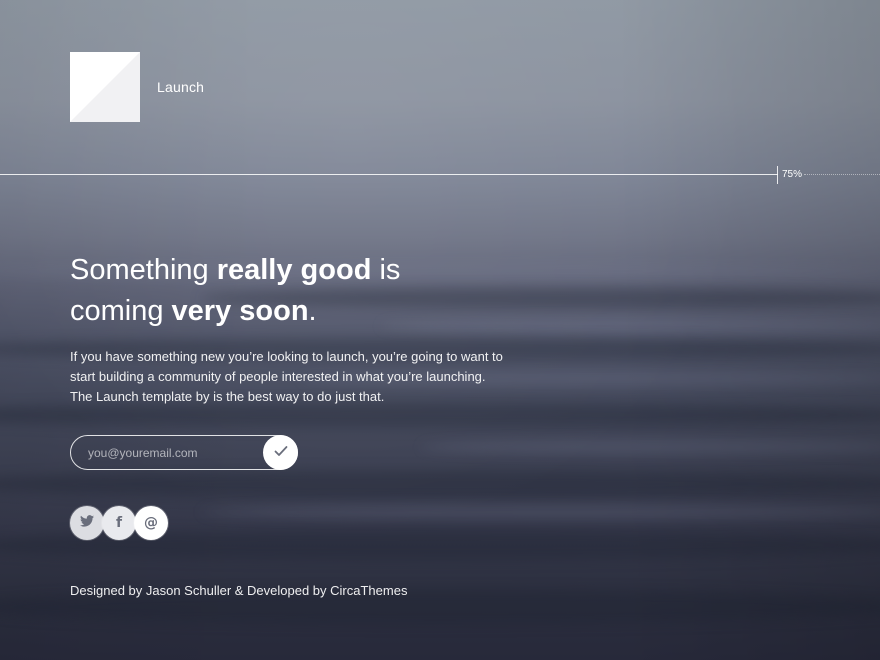 The image size is (880, 660). What do you see at coordinates (386, 270) in the screenshot?
I see `headline-text: is` at bounding box center [386, 270].